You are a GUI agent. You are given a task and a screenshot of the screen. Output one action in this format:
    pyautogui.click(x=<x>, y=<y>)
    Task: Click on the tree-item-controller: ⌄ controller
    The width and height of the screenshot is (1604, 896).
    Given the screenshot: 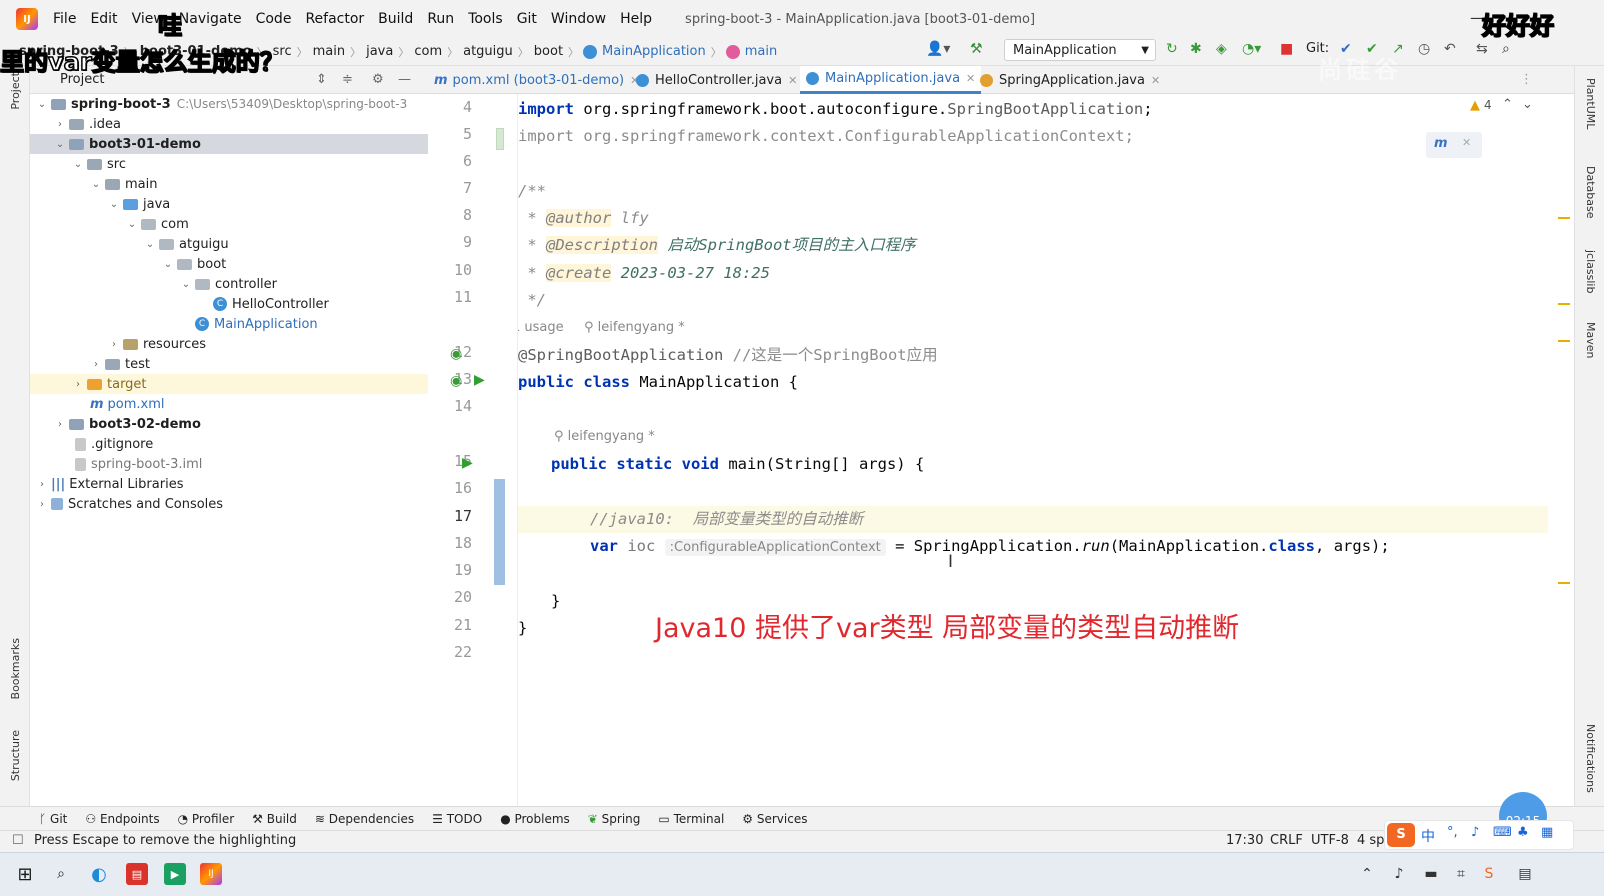 What is the action you would take?
    pyautogui.click(x=229, y=284)
    